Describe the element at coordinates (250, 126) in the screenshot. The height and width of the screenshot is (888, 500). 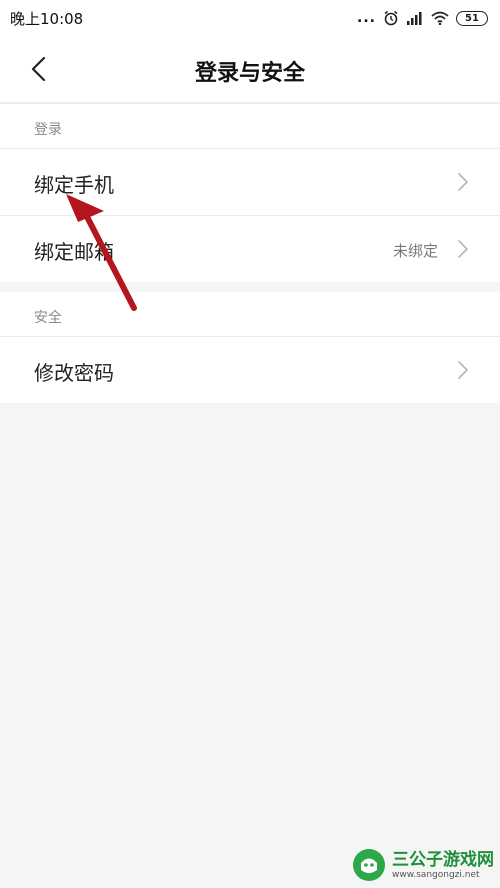
I see `section-header-login: 登录` at that location.